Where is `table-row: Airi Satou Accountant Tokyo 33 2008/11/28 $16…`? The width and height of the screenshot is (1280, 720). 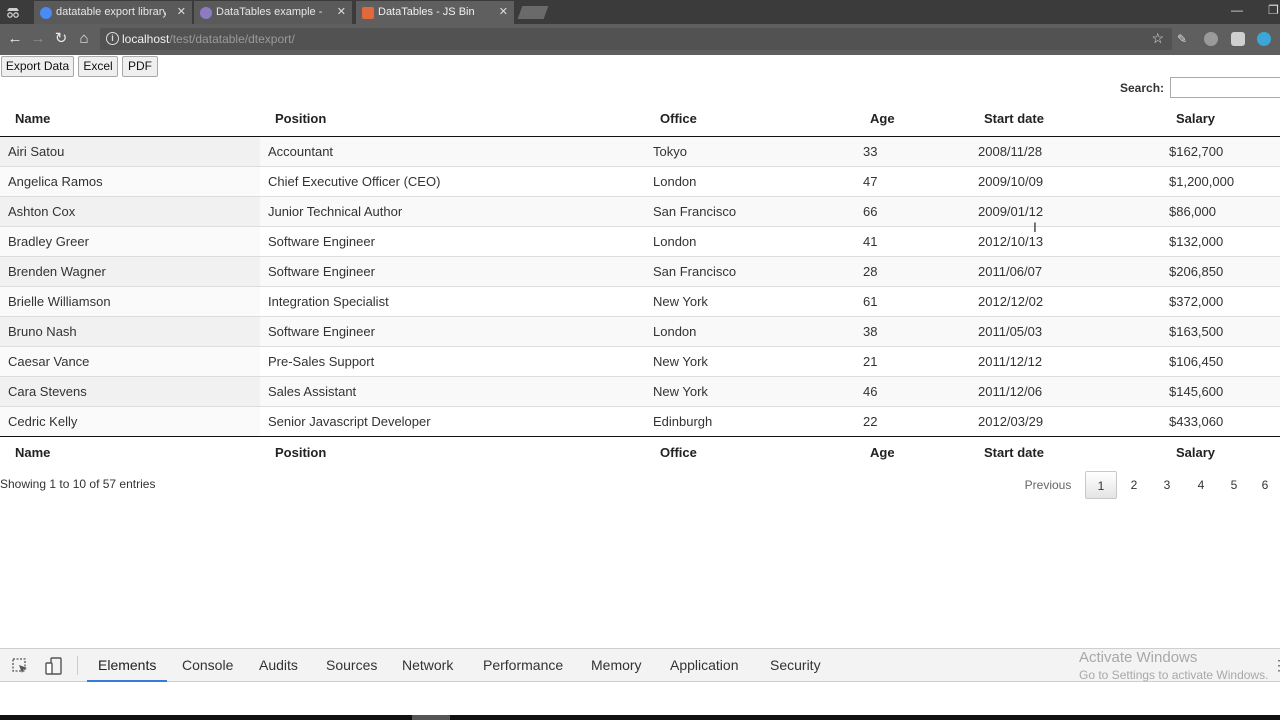 table-row: Airi Satou Accountant Tokyo 33 2008/11/28 $16… is located at coordinates (640, 151).